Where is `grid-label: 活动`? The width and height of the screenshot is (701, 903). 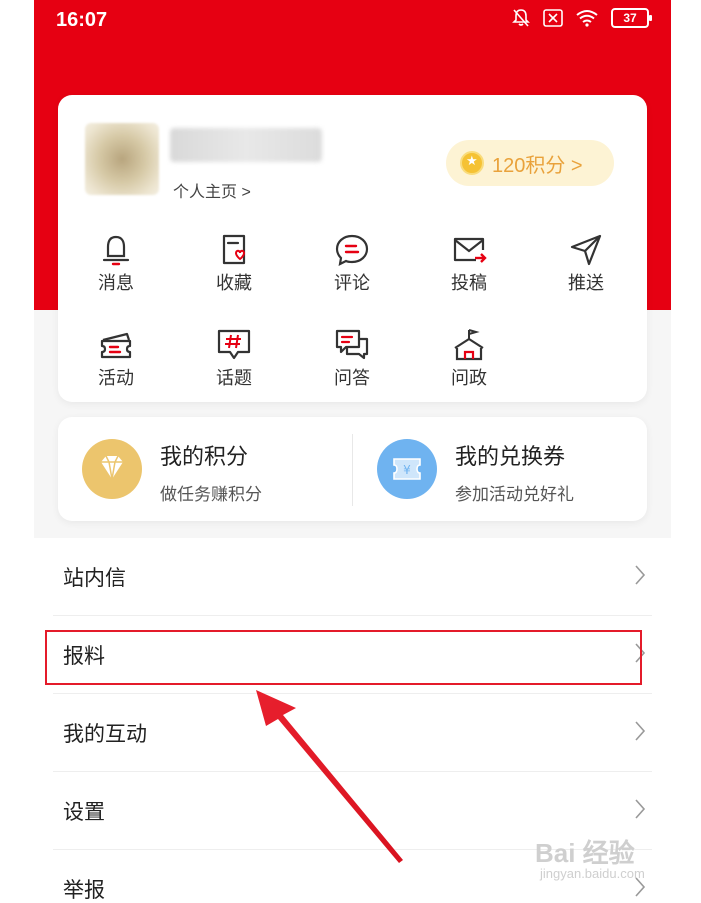
grid-label: 活动 is located at coordinates (116, 378).